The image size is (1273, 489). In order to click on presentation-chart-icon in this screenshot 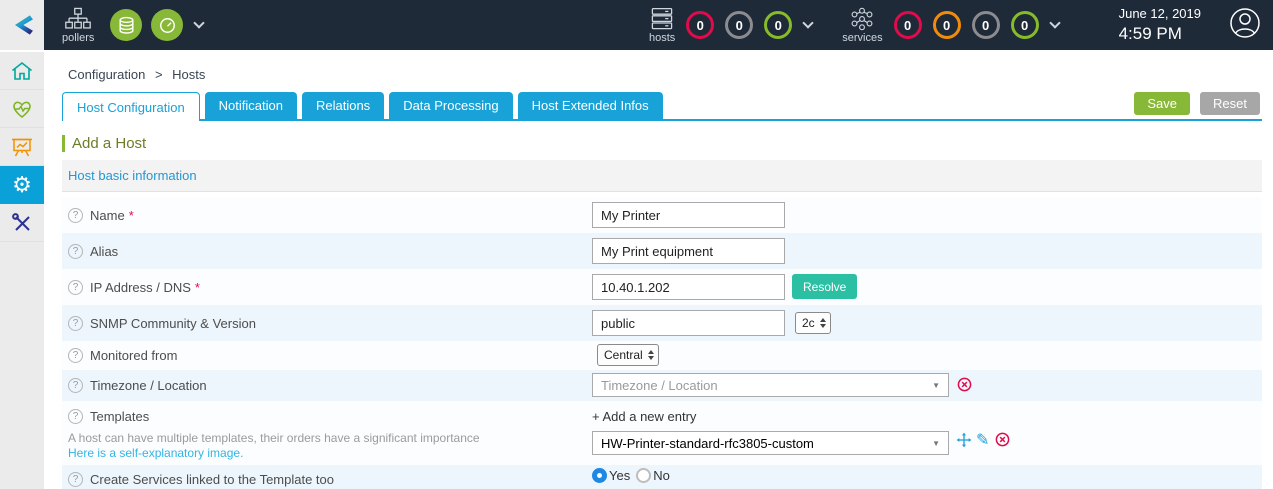, I will do `click(22, 147)`.